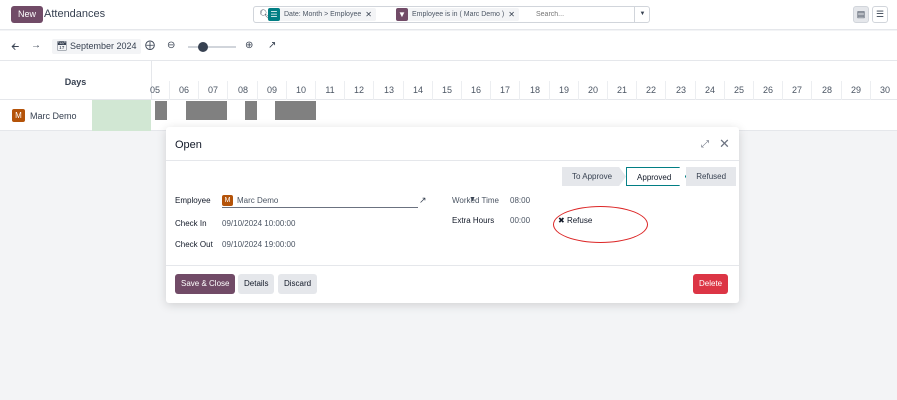  Describe the element at coordinates (193, 200) in the screenshot. I see `employee-label: Employee` at that location.